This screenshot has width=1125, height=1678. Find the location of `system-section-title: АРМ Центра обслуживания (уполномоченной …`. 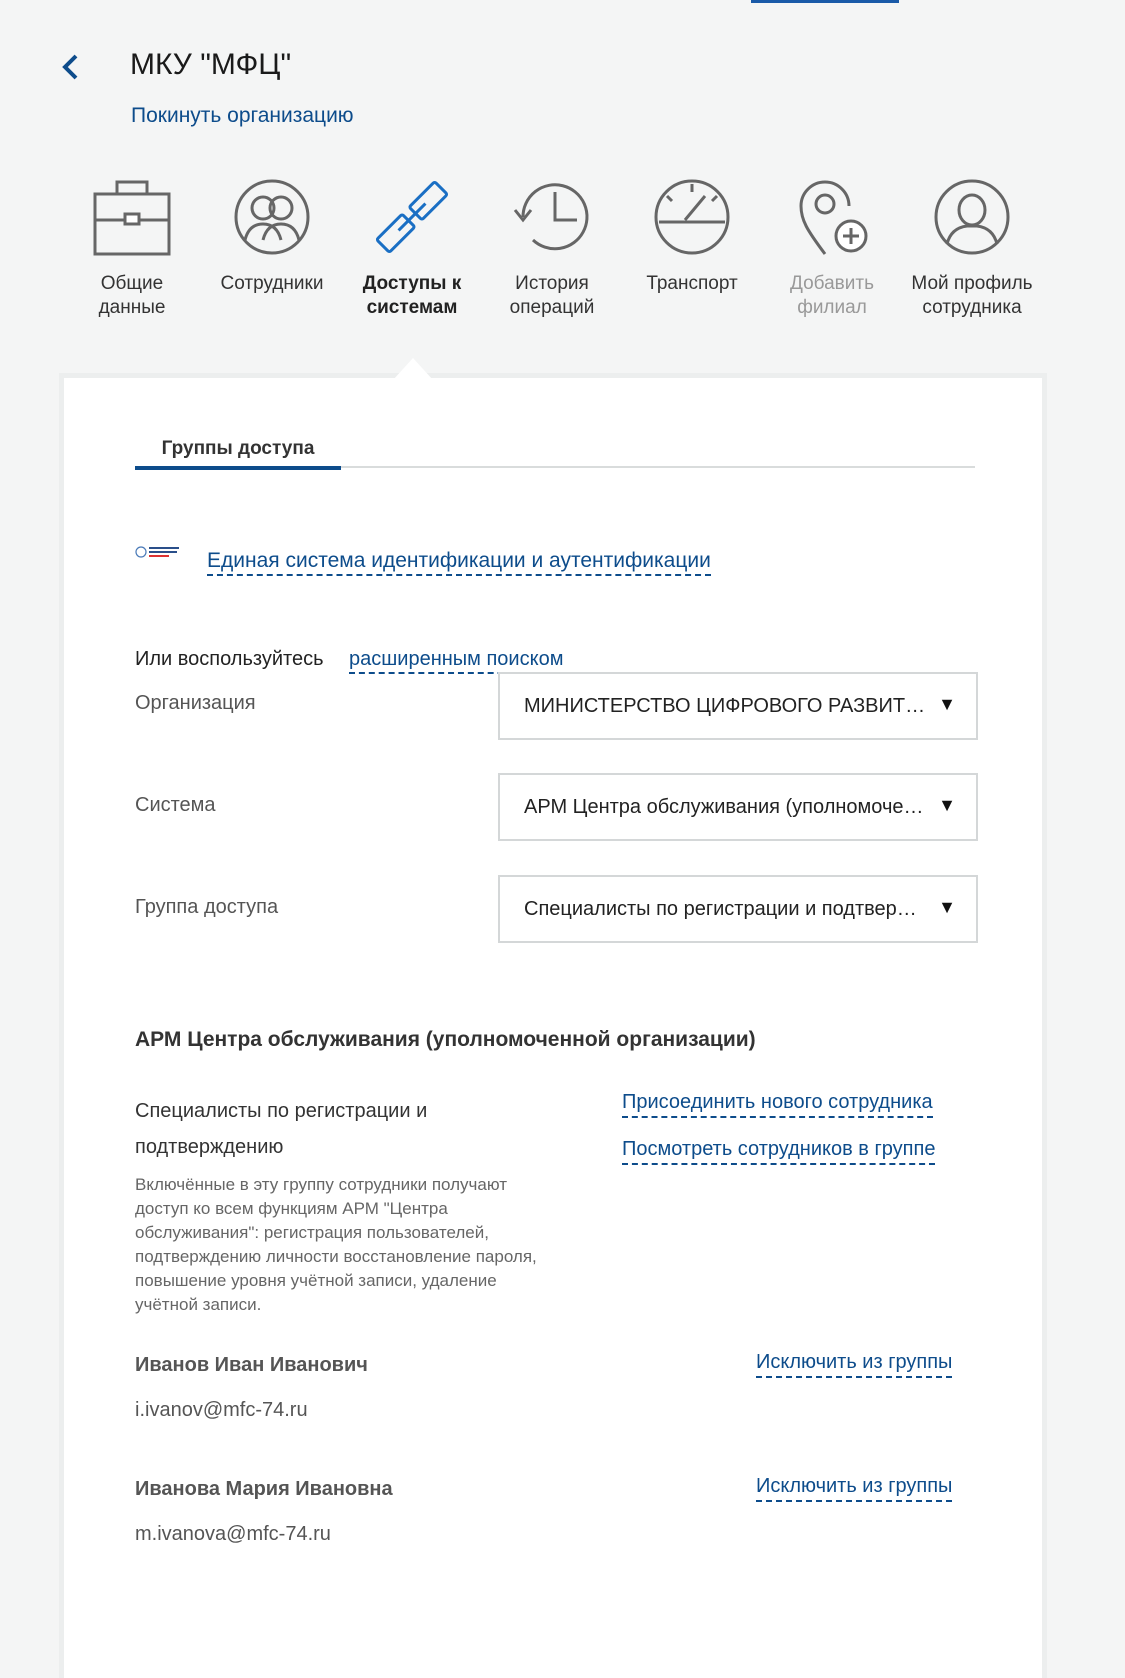

system-section-title: АРМ Центра обслуживания (уполномоченной … is located at coordinates (445, 1039).